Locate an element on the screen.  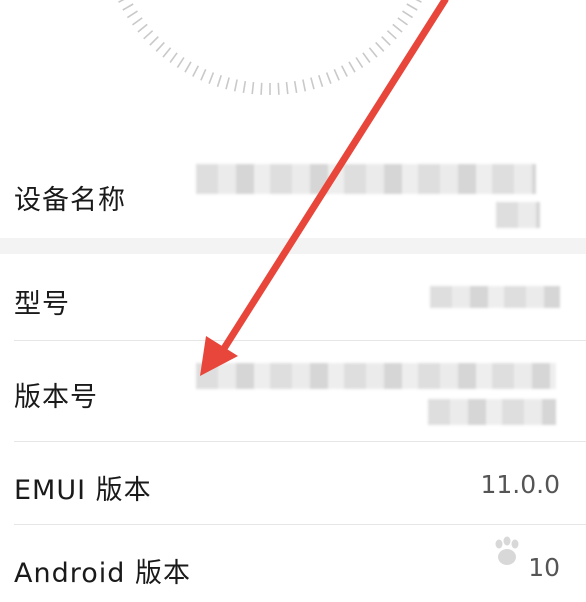
emui-version-value: 11.0.0 is located at coordinates (520, 484).